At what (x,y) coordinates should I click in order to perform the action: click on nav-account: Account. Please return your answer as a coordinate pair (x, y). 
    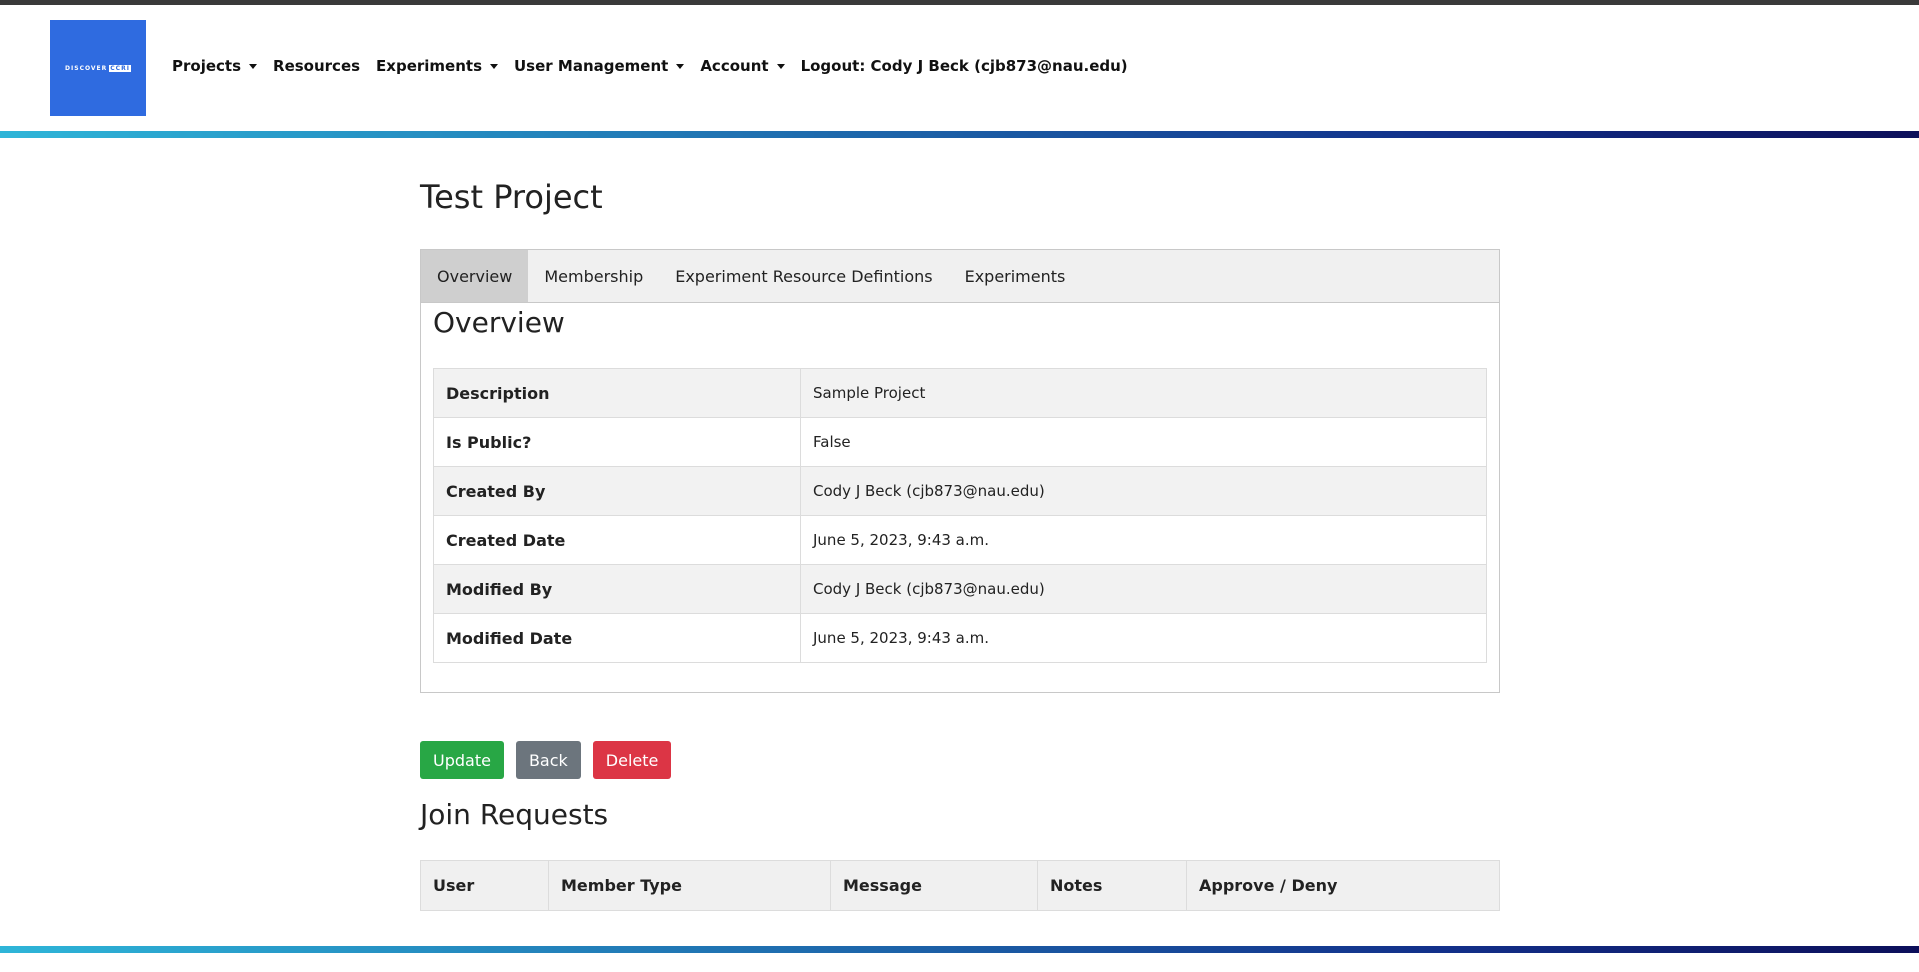
    Looking at the image, I should click on (742, 66).